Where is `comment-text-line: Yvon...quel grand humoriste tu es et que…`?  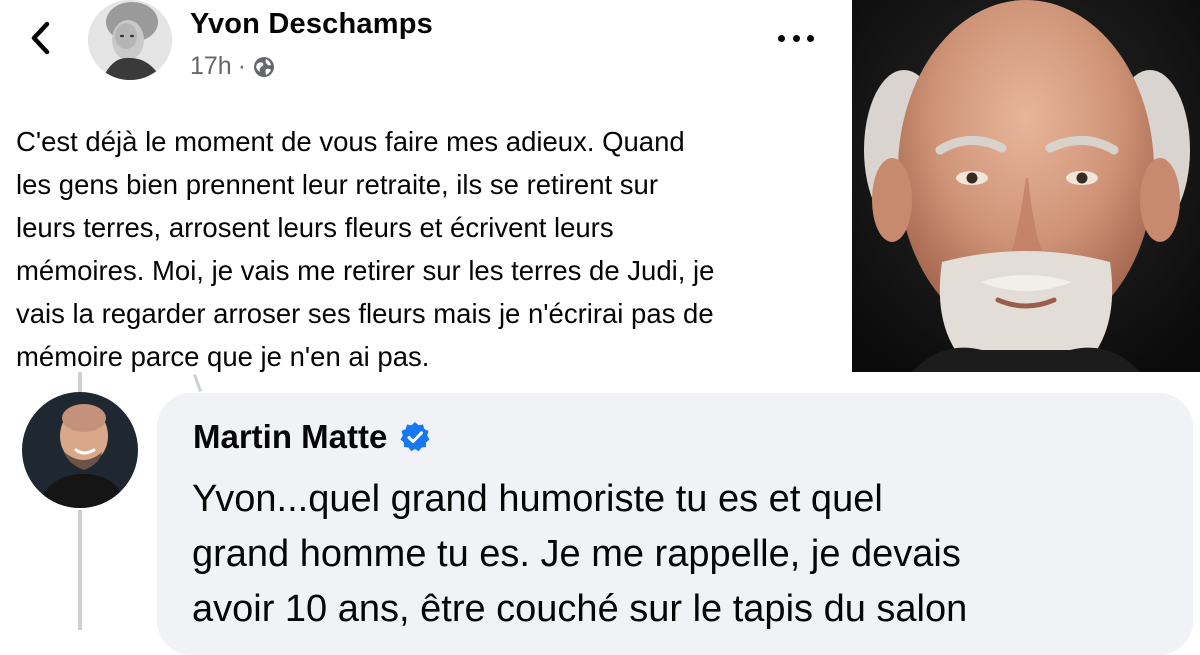 comment-text-line: Yvon...quel grand humoriste tu es et que… is located at coordinates (537, 499).